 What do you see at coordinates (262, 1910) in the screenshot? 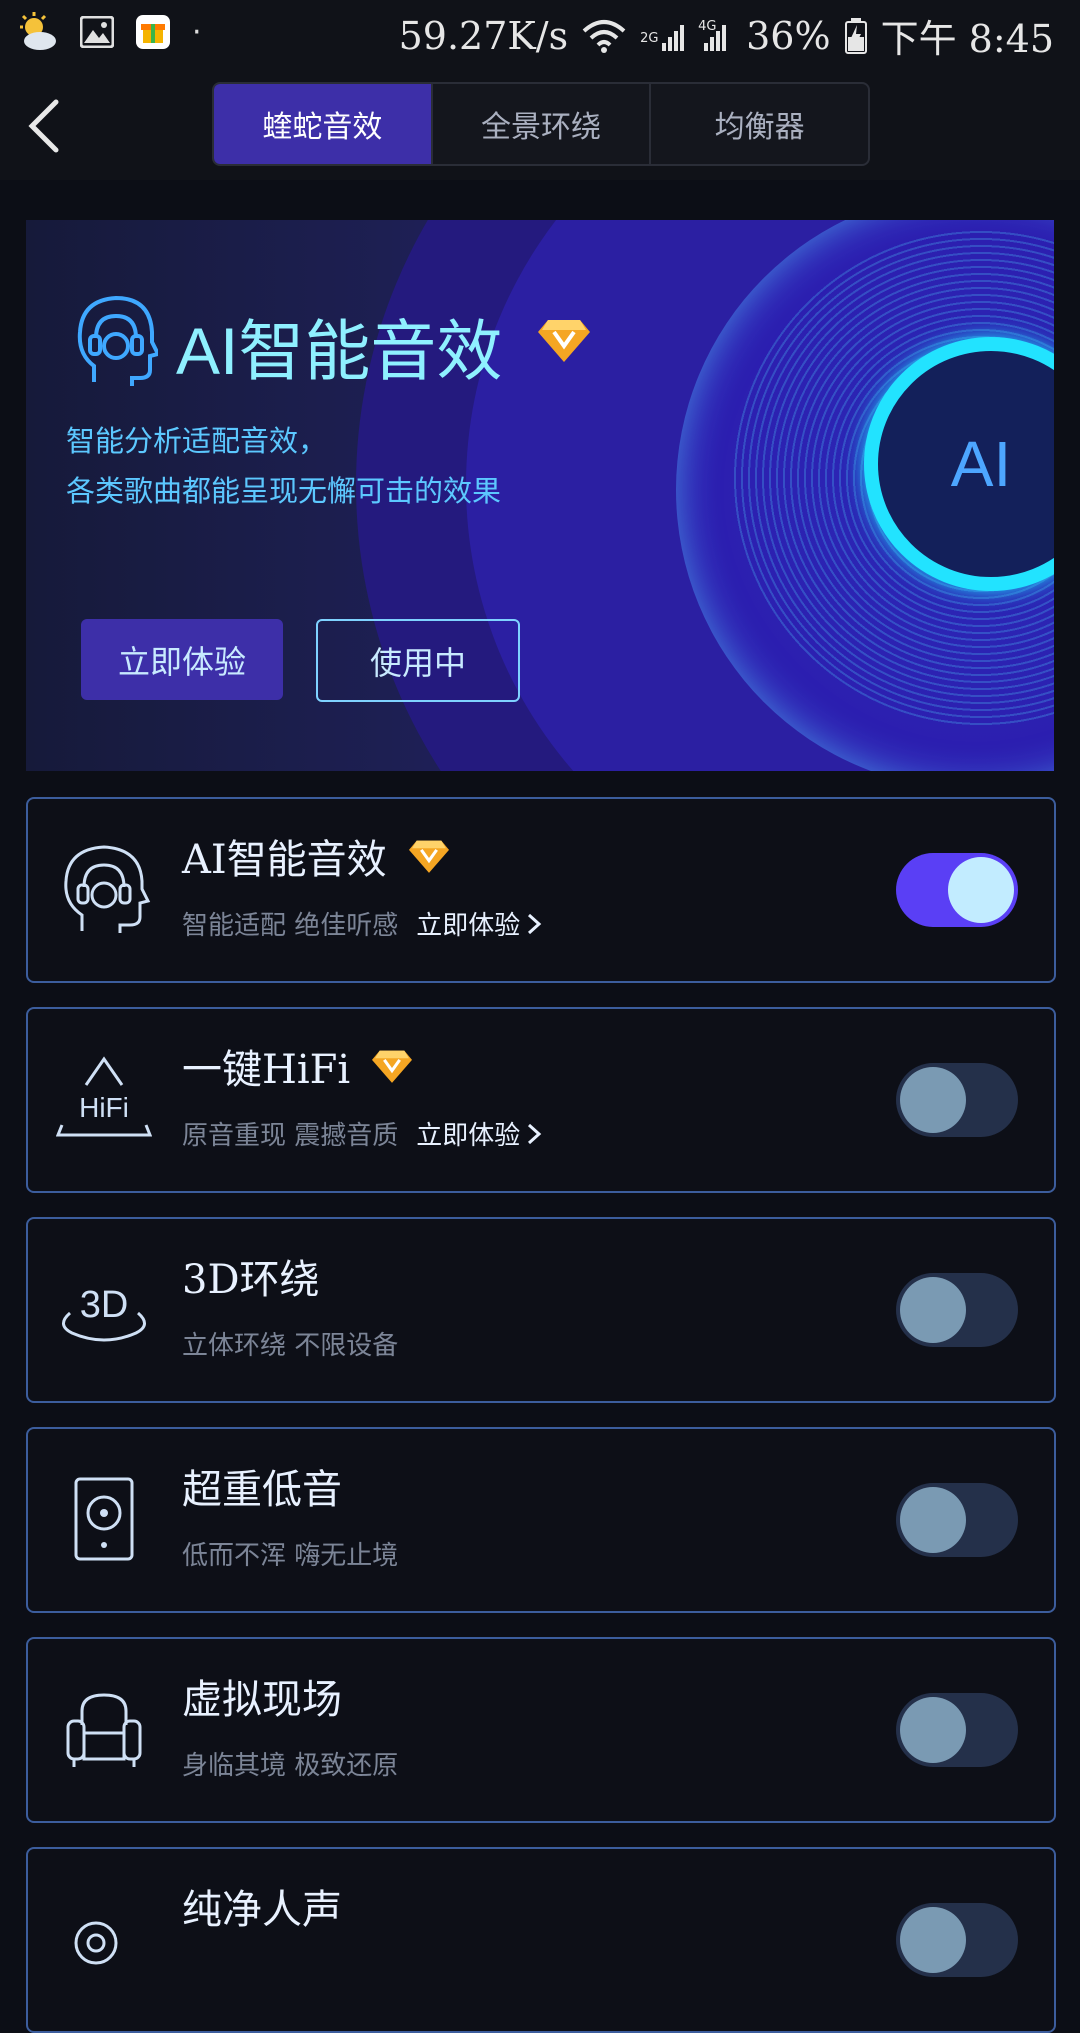
I see `effect-title-text: 纯净人声` at bounding box center [262, 1910].